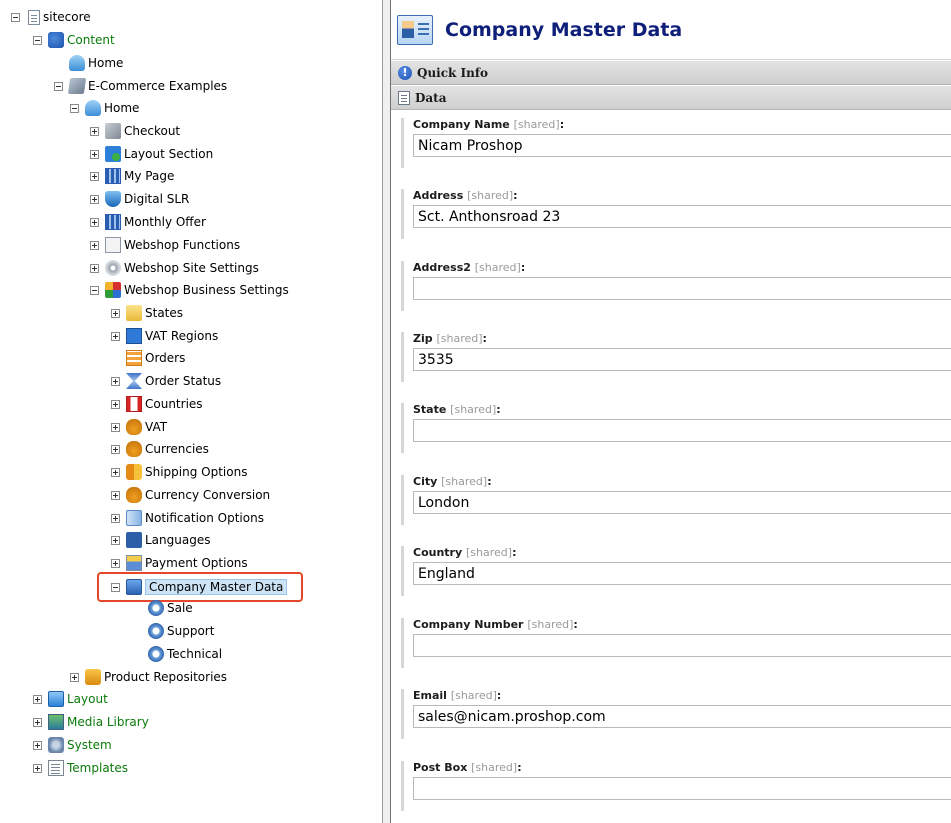 This screenshot has height=823, width=951. What do you see at coordinates (156, 631) in the screenshot?
I see `at-sign-icon` at bounding box center [156, 631].